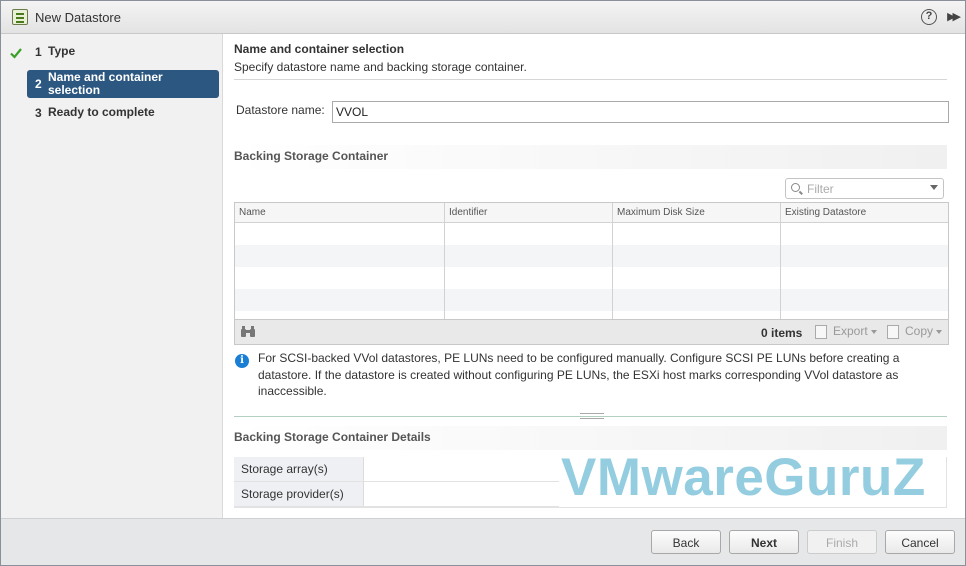 This screenshot has width=966, height=566. I want to click on details-row-storage-array: Storage array(s), so click(396, 469).